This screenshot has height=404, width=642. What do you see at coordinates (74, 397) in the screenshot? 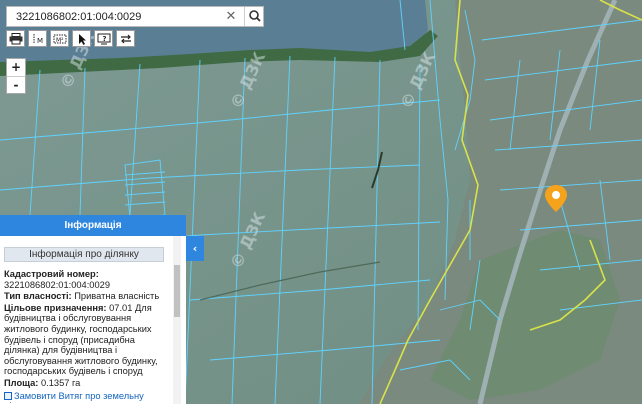
I see `order-extract-label: Замовити Витяг про земельну ділянку` at bounding box center [74, 397].